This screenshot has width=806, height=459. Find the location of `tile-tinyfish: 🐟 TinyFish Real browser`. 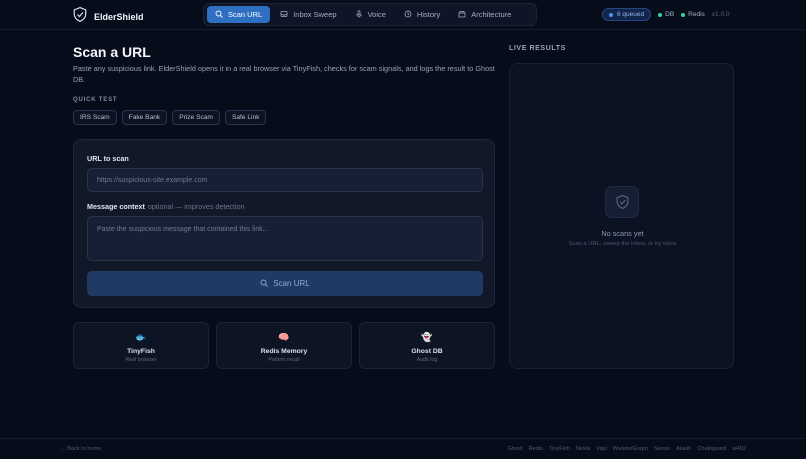

tile-tinyfish: 🐟 TinyFish Real browser is located at coordinates (141, 345).